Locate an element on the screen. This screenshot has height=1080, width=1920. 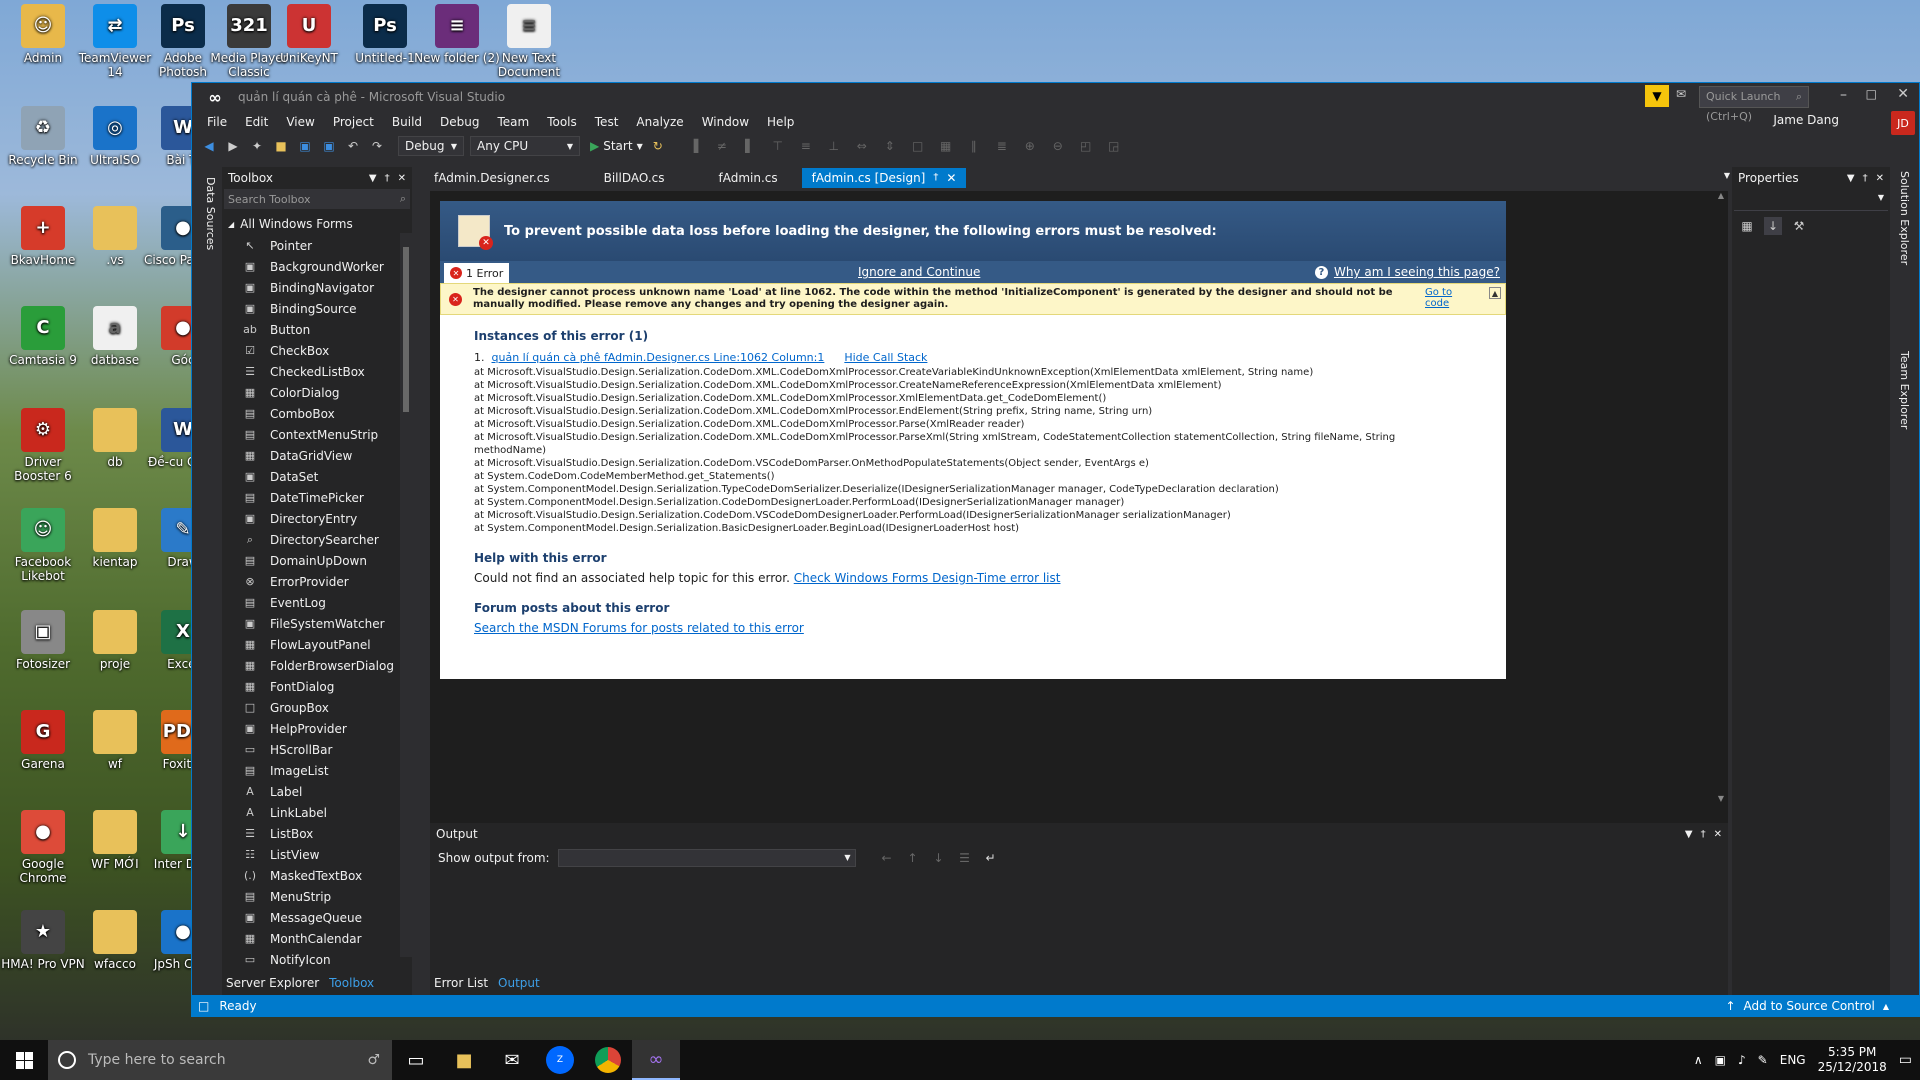
menu-test: Test is located at coordinates (607, 122).